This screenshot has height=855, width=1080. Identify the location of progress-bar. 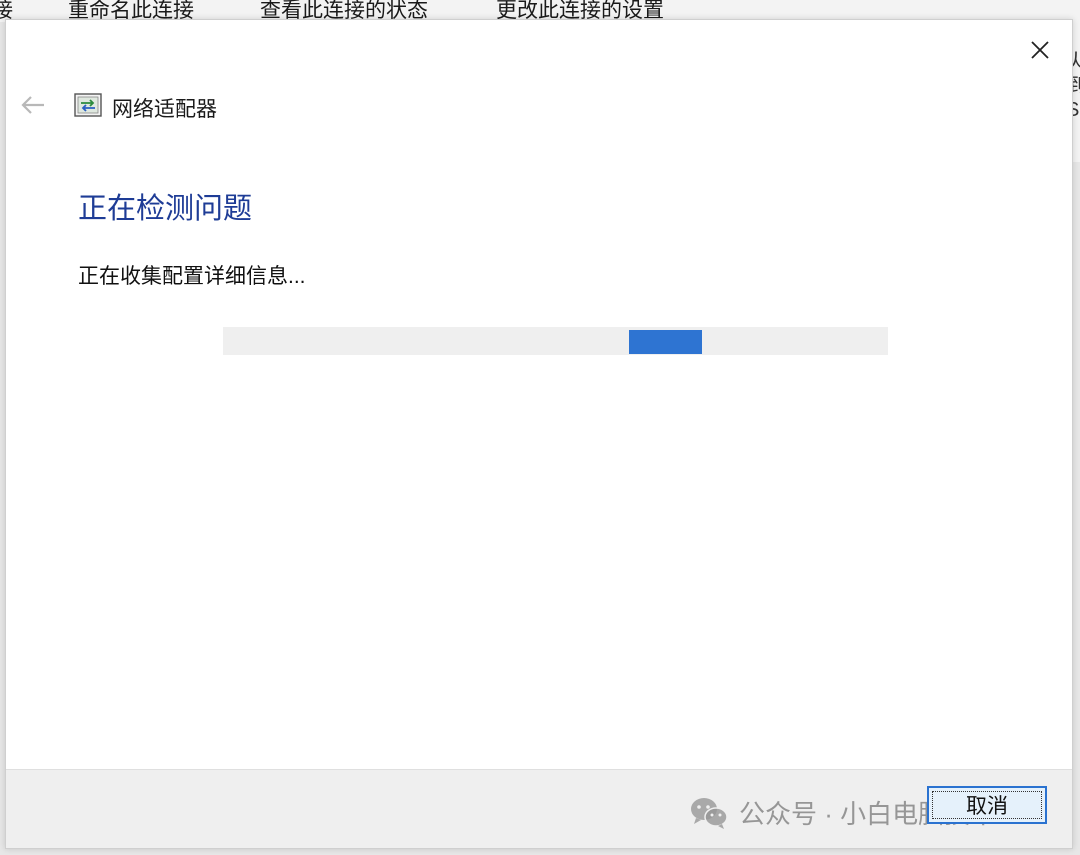
(555, 341).